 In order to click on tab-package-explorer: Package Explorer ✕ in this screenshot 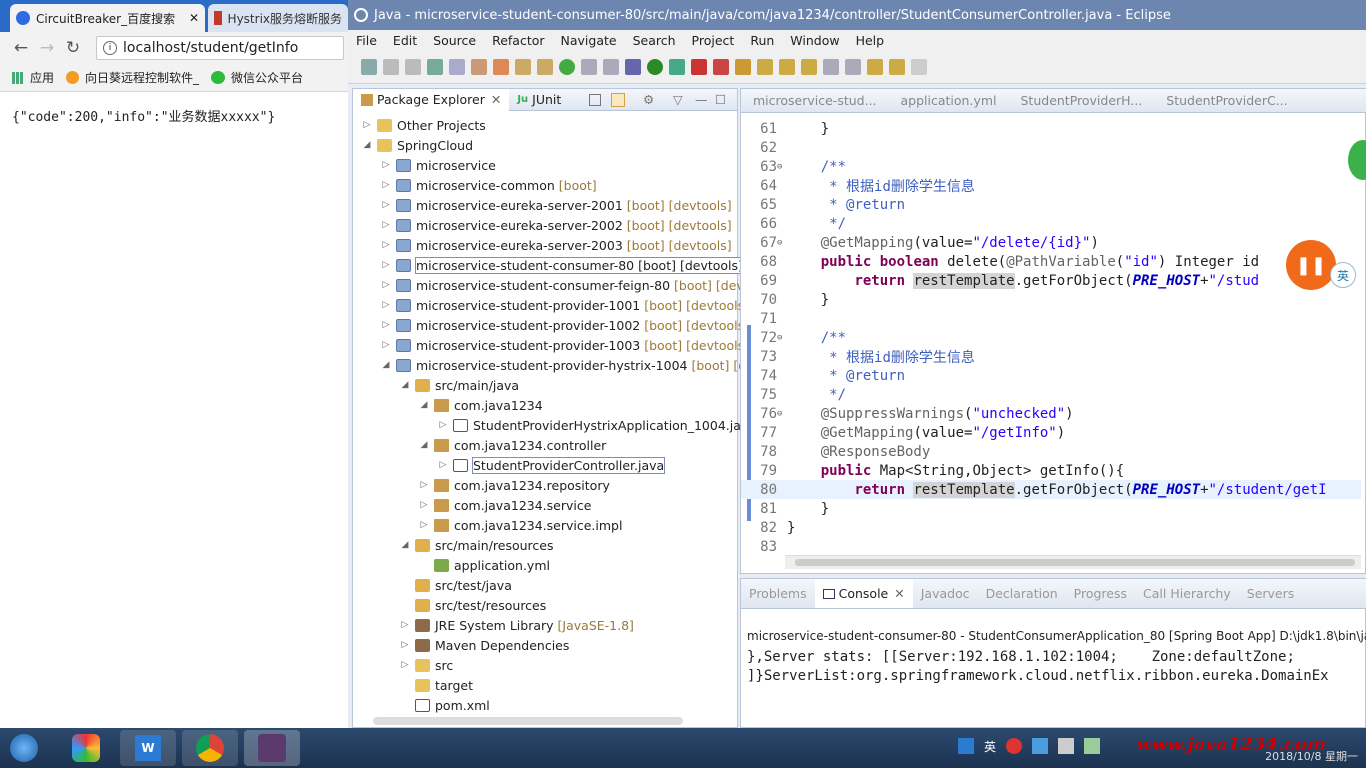, I will do `click(431, 99)`.